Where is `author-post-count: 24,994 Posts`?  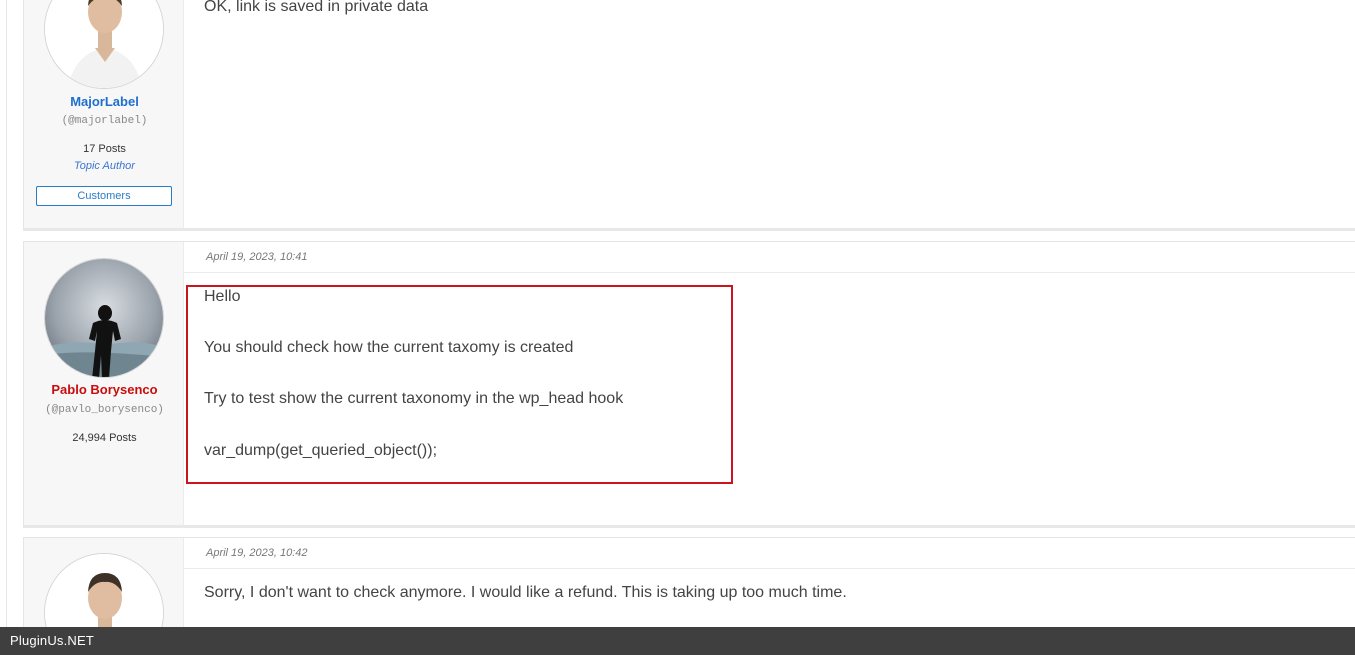
author-post-count: 24,994 Posts is located at coordinates (104, 438).